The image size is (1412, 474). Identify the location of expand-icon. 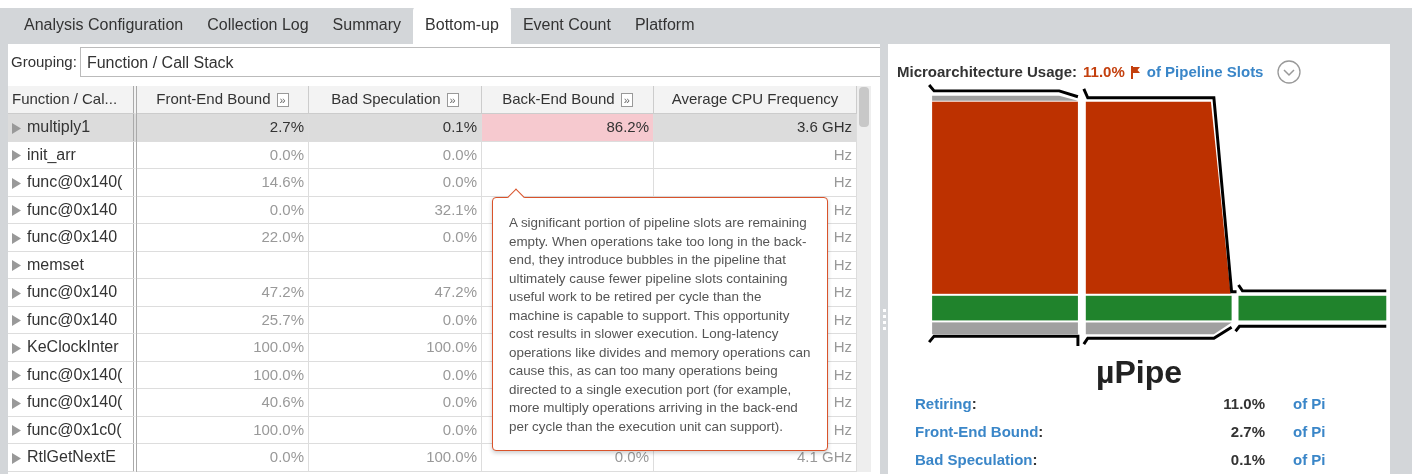
(1289, 72).